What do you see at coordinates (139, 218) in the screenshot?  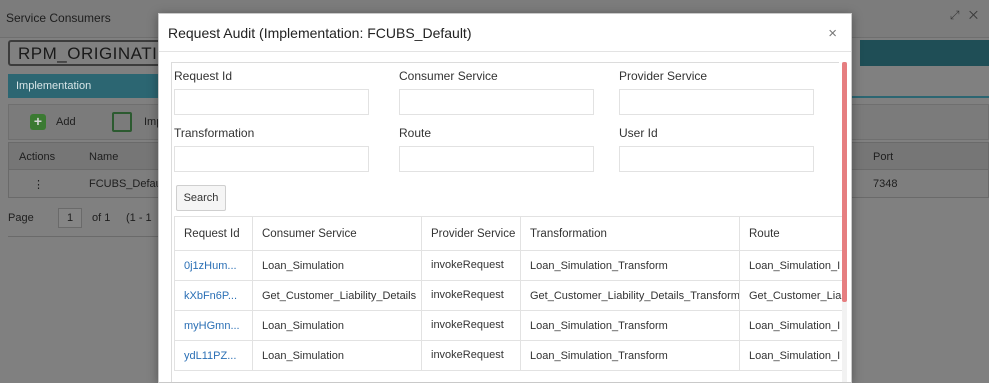 I see `pager-range: (1 - 1` at bounding box center [139, 218].